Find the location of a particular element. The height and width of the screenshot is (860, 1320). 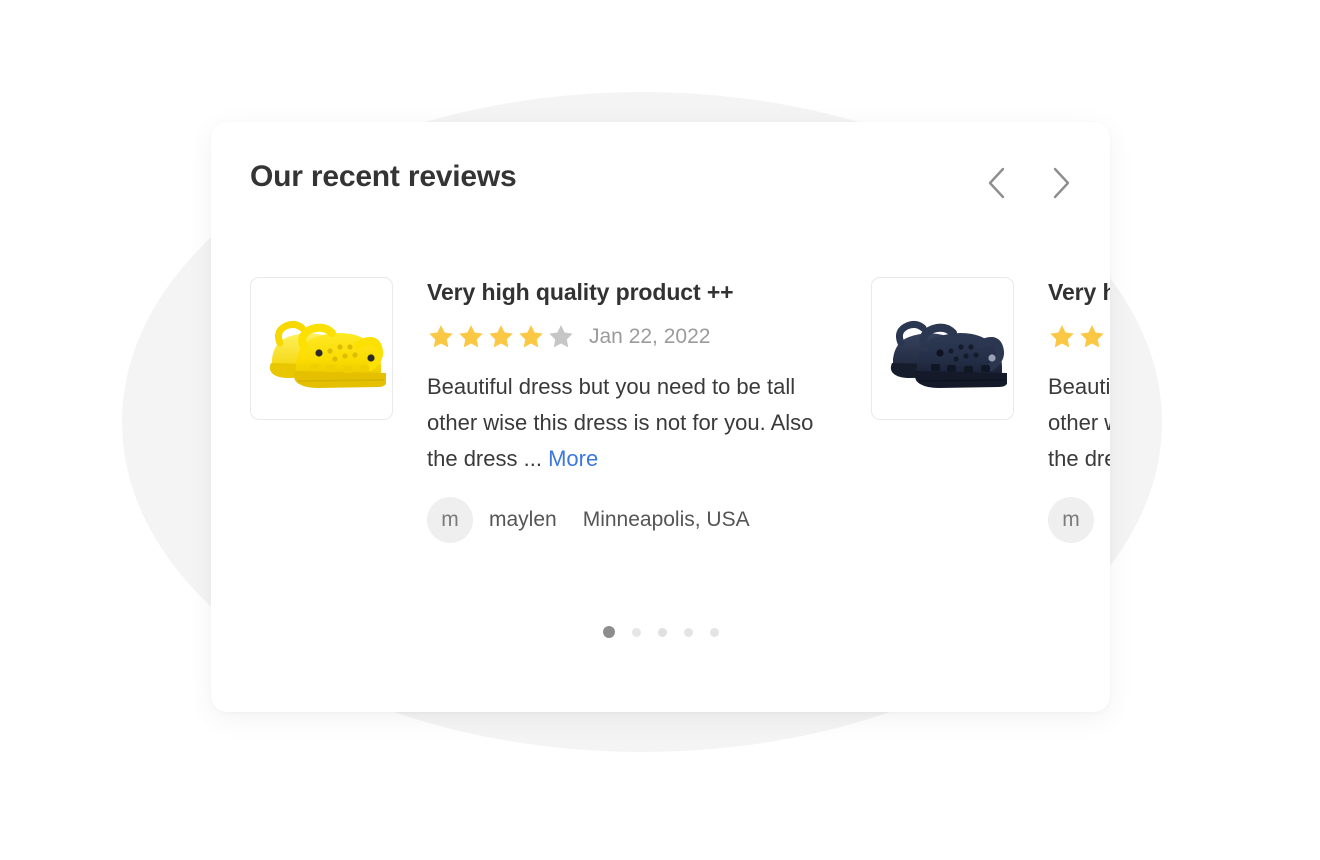

chevron-left-icon is located at coordinates (997, 183).